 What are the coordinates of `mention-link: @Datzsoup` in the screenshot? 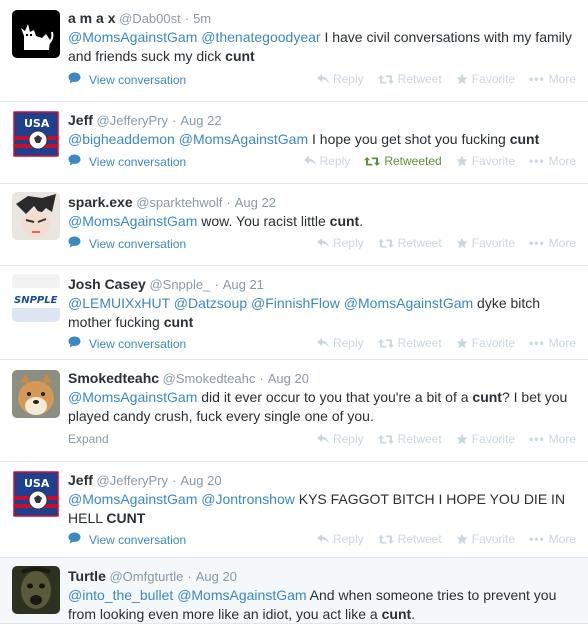 It's located at (210, 303).